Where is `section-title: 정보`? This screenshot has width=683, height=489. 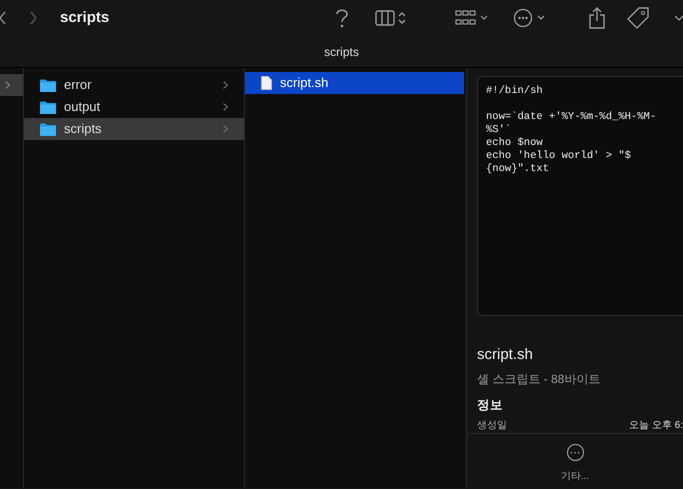
section-title: 정보 is located at coordinates (490, 405).